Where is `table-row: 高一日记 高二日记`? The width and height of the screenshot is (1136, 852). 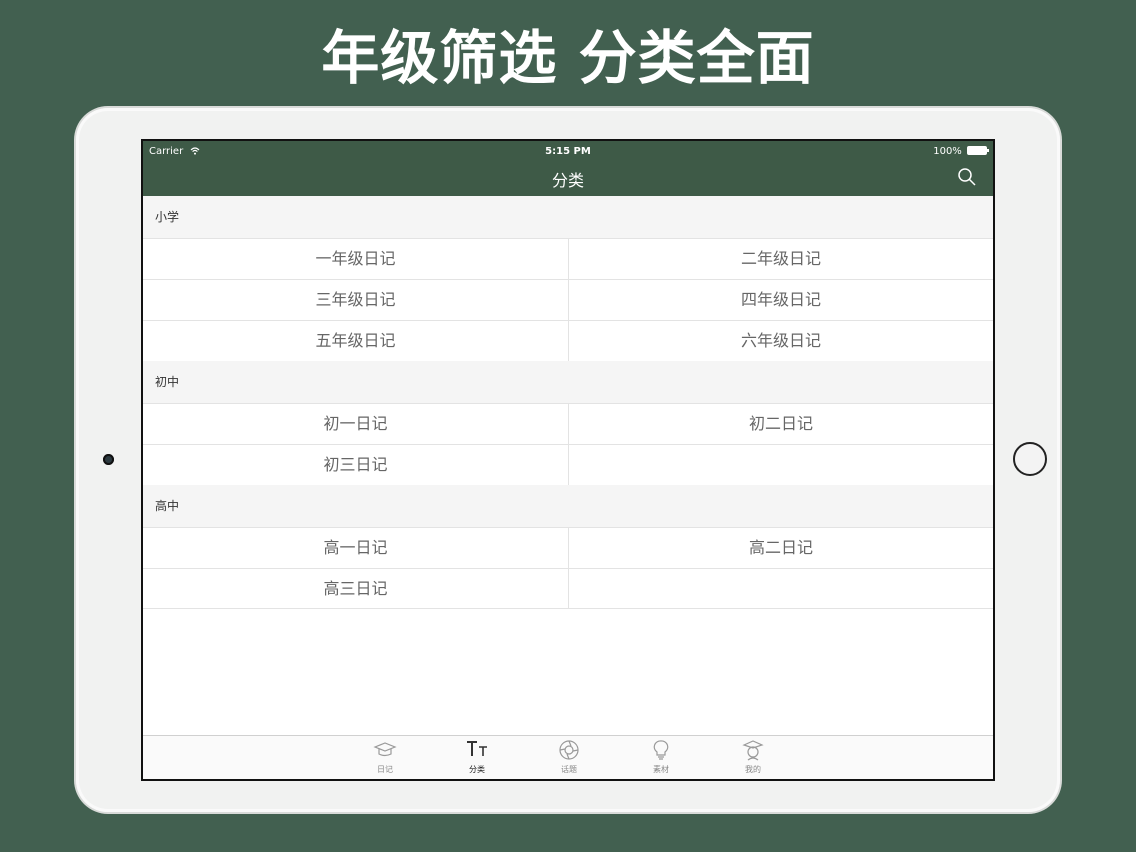
table-row: 高一日记 高二日记 is located at coordinates (568, 547).